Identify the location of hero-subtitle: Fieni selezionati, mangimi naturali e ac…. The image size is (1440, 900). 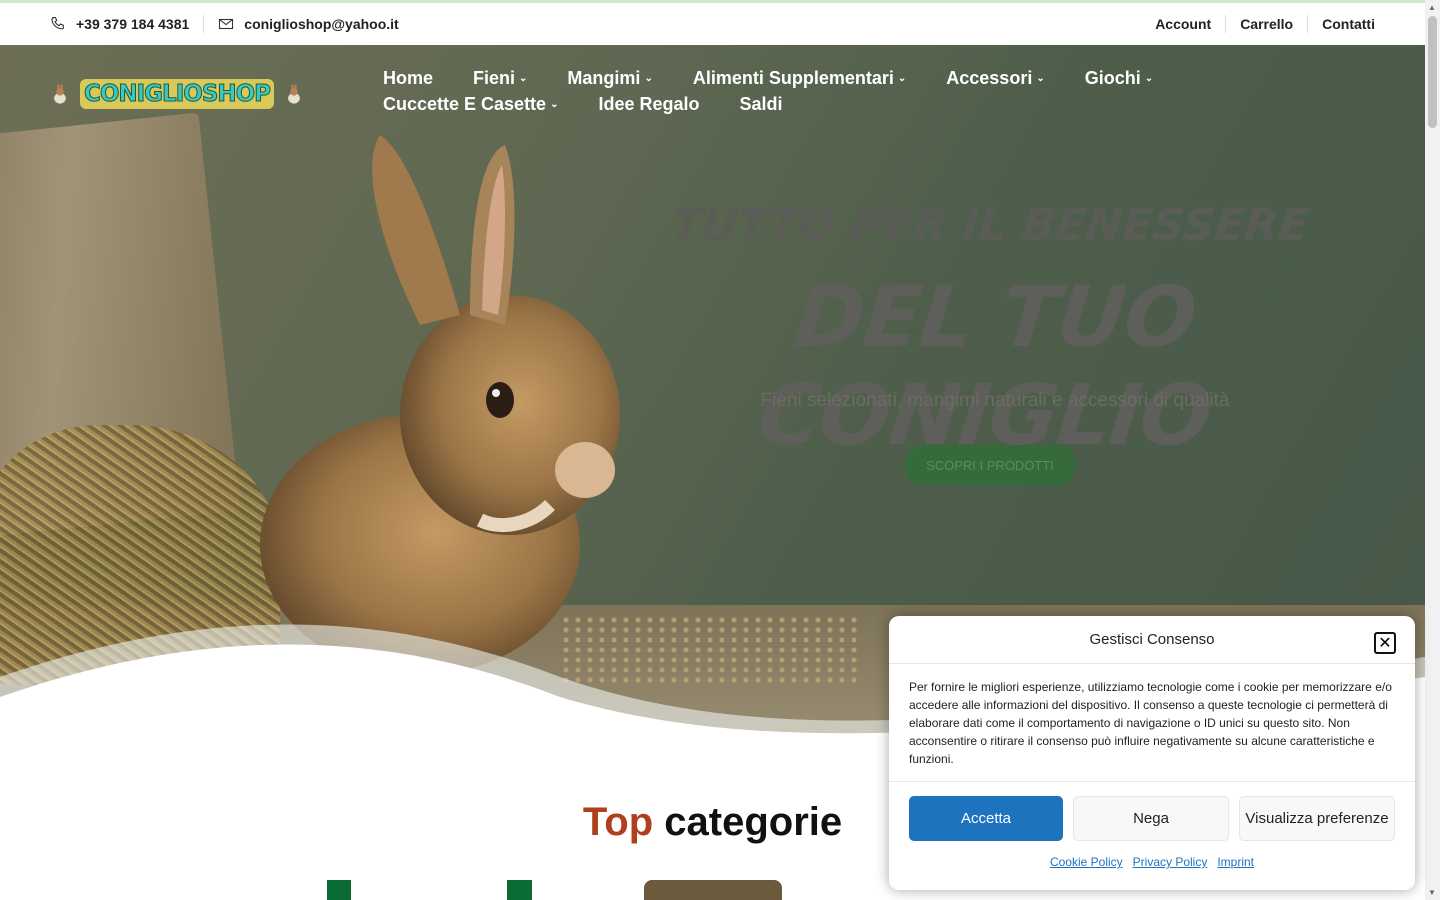
(995, 400).